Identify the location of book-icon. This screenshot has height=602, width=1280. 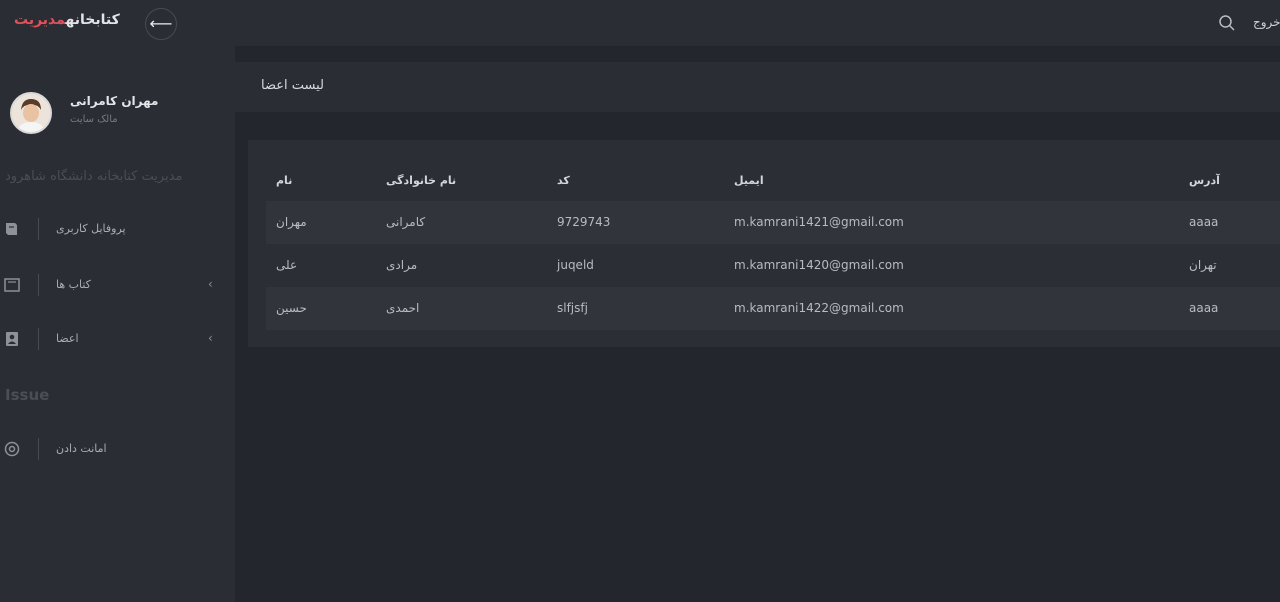
(11, 229).